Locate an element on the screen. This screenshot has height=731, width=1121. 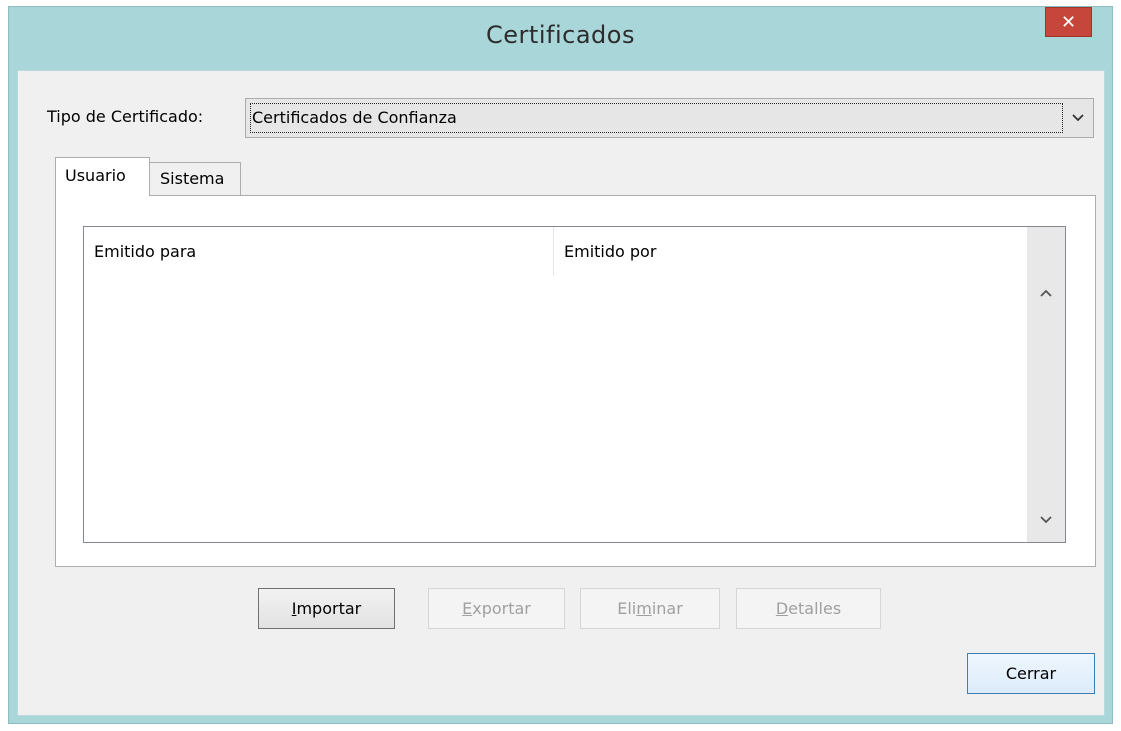
close-icon: ✕ is located at coordinates (1068, 22).